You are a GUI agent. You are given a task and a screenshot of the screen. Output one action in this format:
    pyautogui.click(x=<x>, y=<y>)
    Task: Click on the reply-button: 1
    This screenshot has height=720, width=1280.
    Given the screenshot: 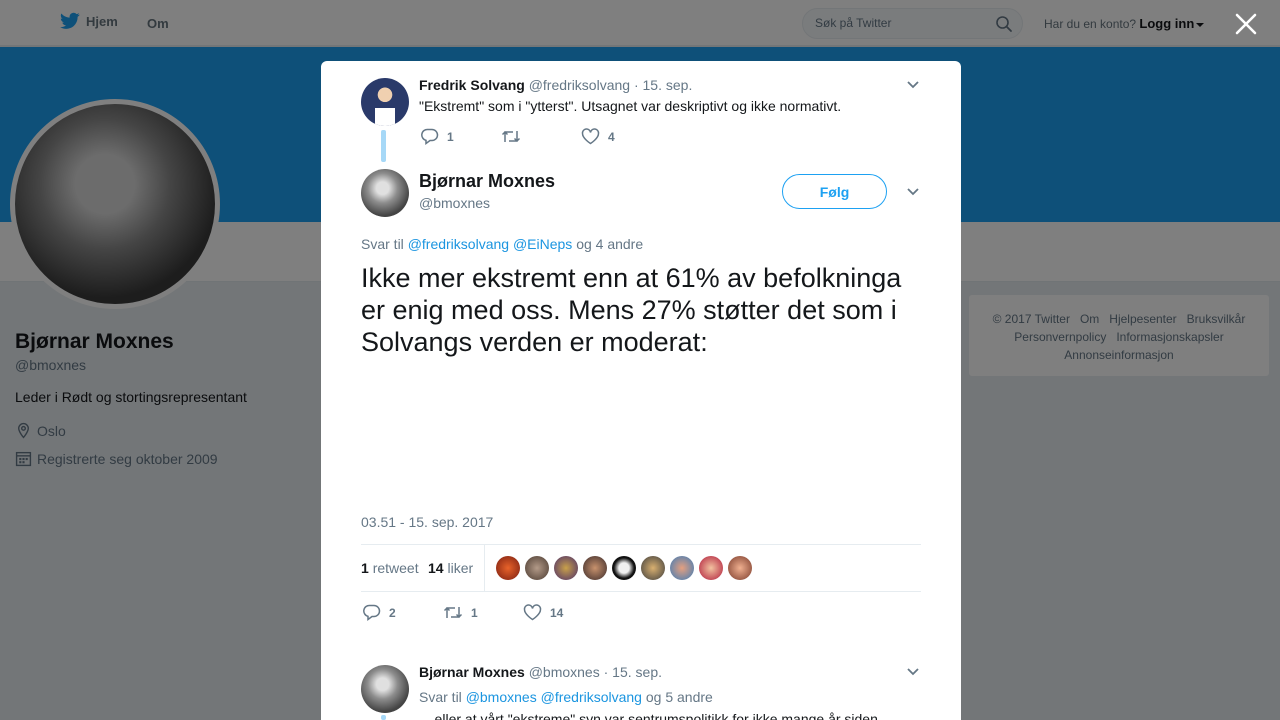 What is the action you would take?
    pyautogui.click(x=437, y=136)
    